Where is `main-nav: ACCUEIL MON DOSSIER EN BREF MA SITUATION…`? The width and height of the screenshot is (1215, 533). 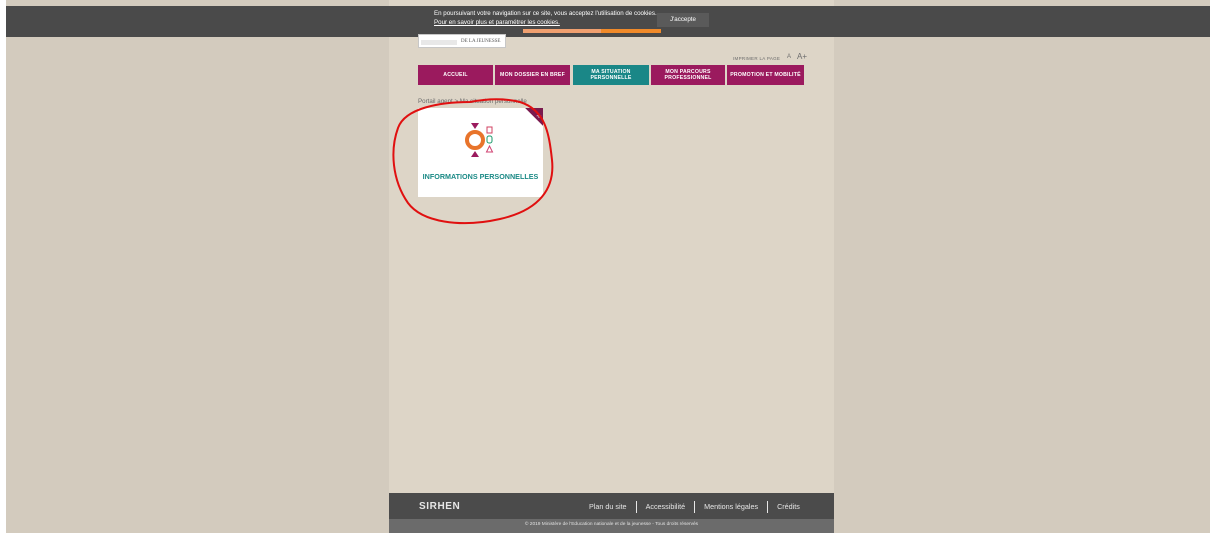 main-nav: ACCUEIL MON DOSSIER EN BREF MA SITUATION… is located at coordinates (611, 75).